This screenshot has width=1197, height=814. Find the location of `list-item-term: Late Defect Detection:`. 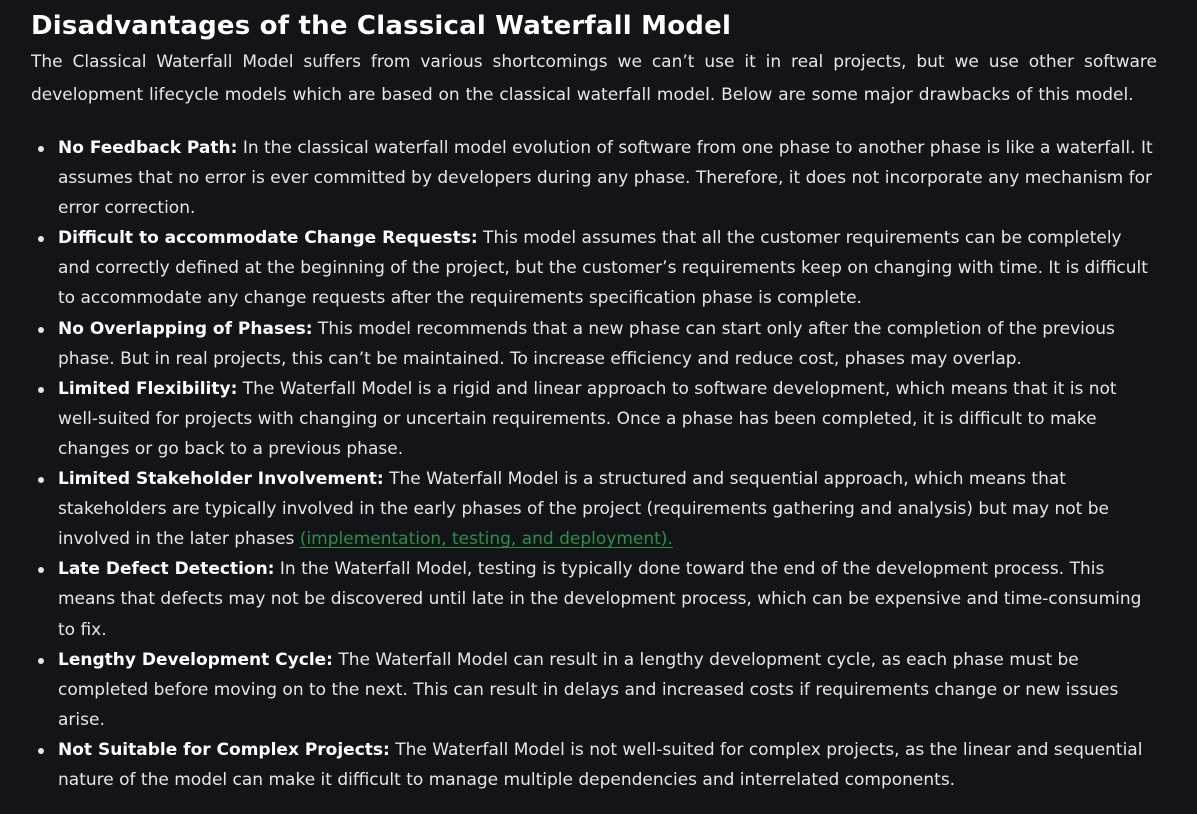

list-item-term: Late Defect Detection: is located at coordinates (166, 569).